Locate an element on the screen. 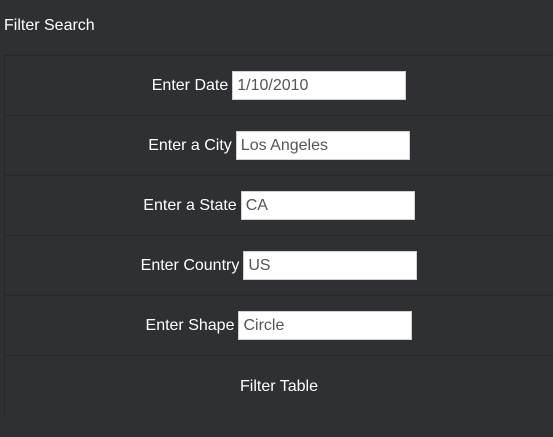  filter-row-city: Enter a City is located at coordinates (279, 146).